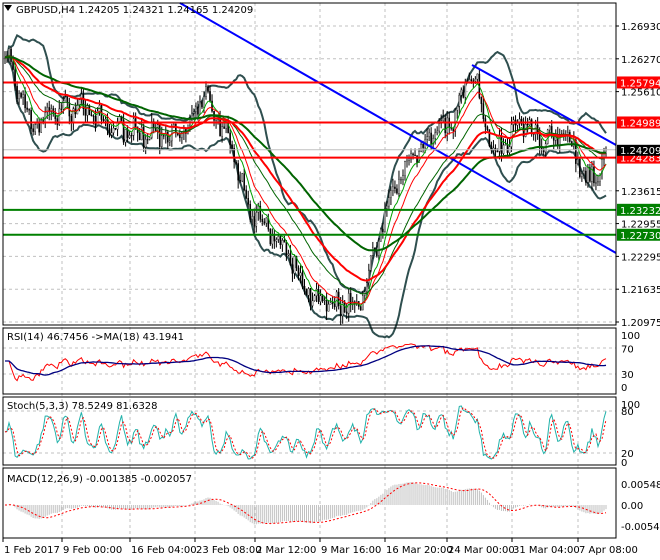 This screenshot has width=660, height=560. What do you see at coordinates (164, 550) in the screenshot?
I see `time-tick-label: 16 Feb 04:00` at bounding box center [164, 550].